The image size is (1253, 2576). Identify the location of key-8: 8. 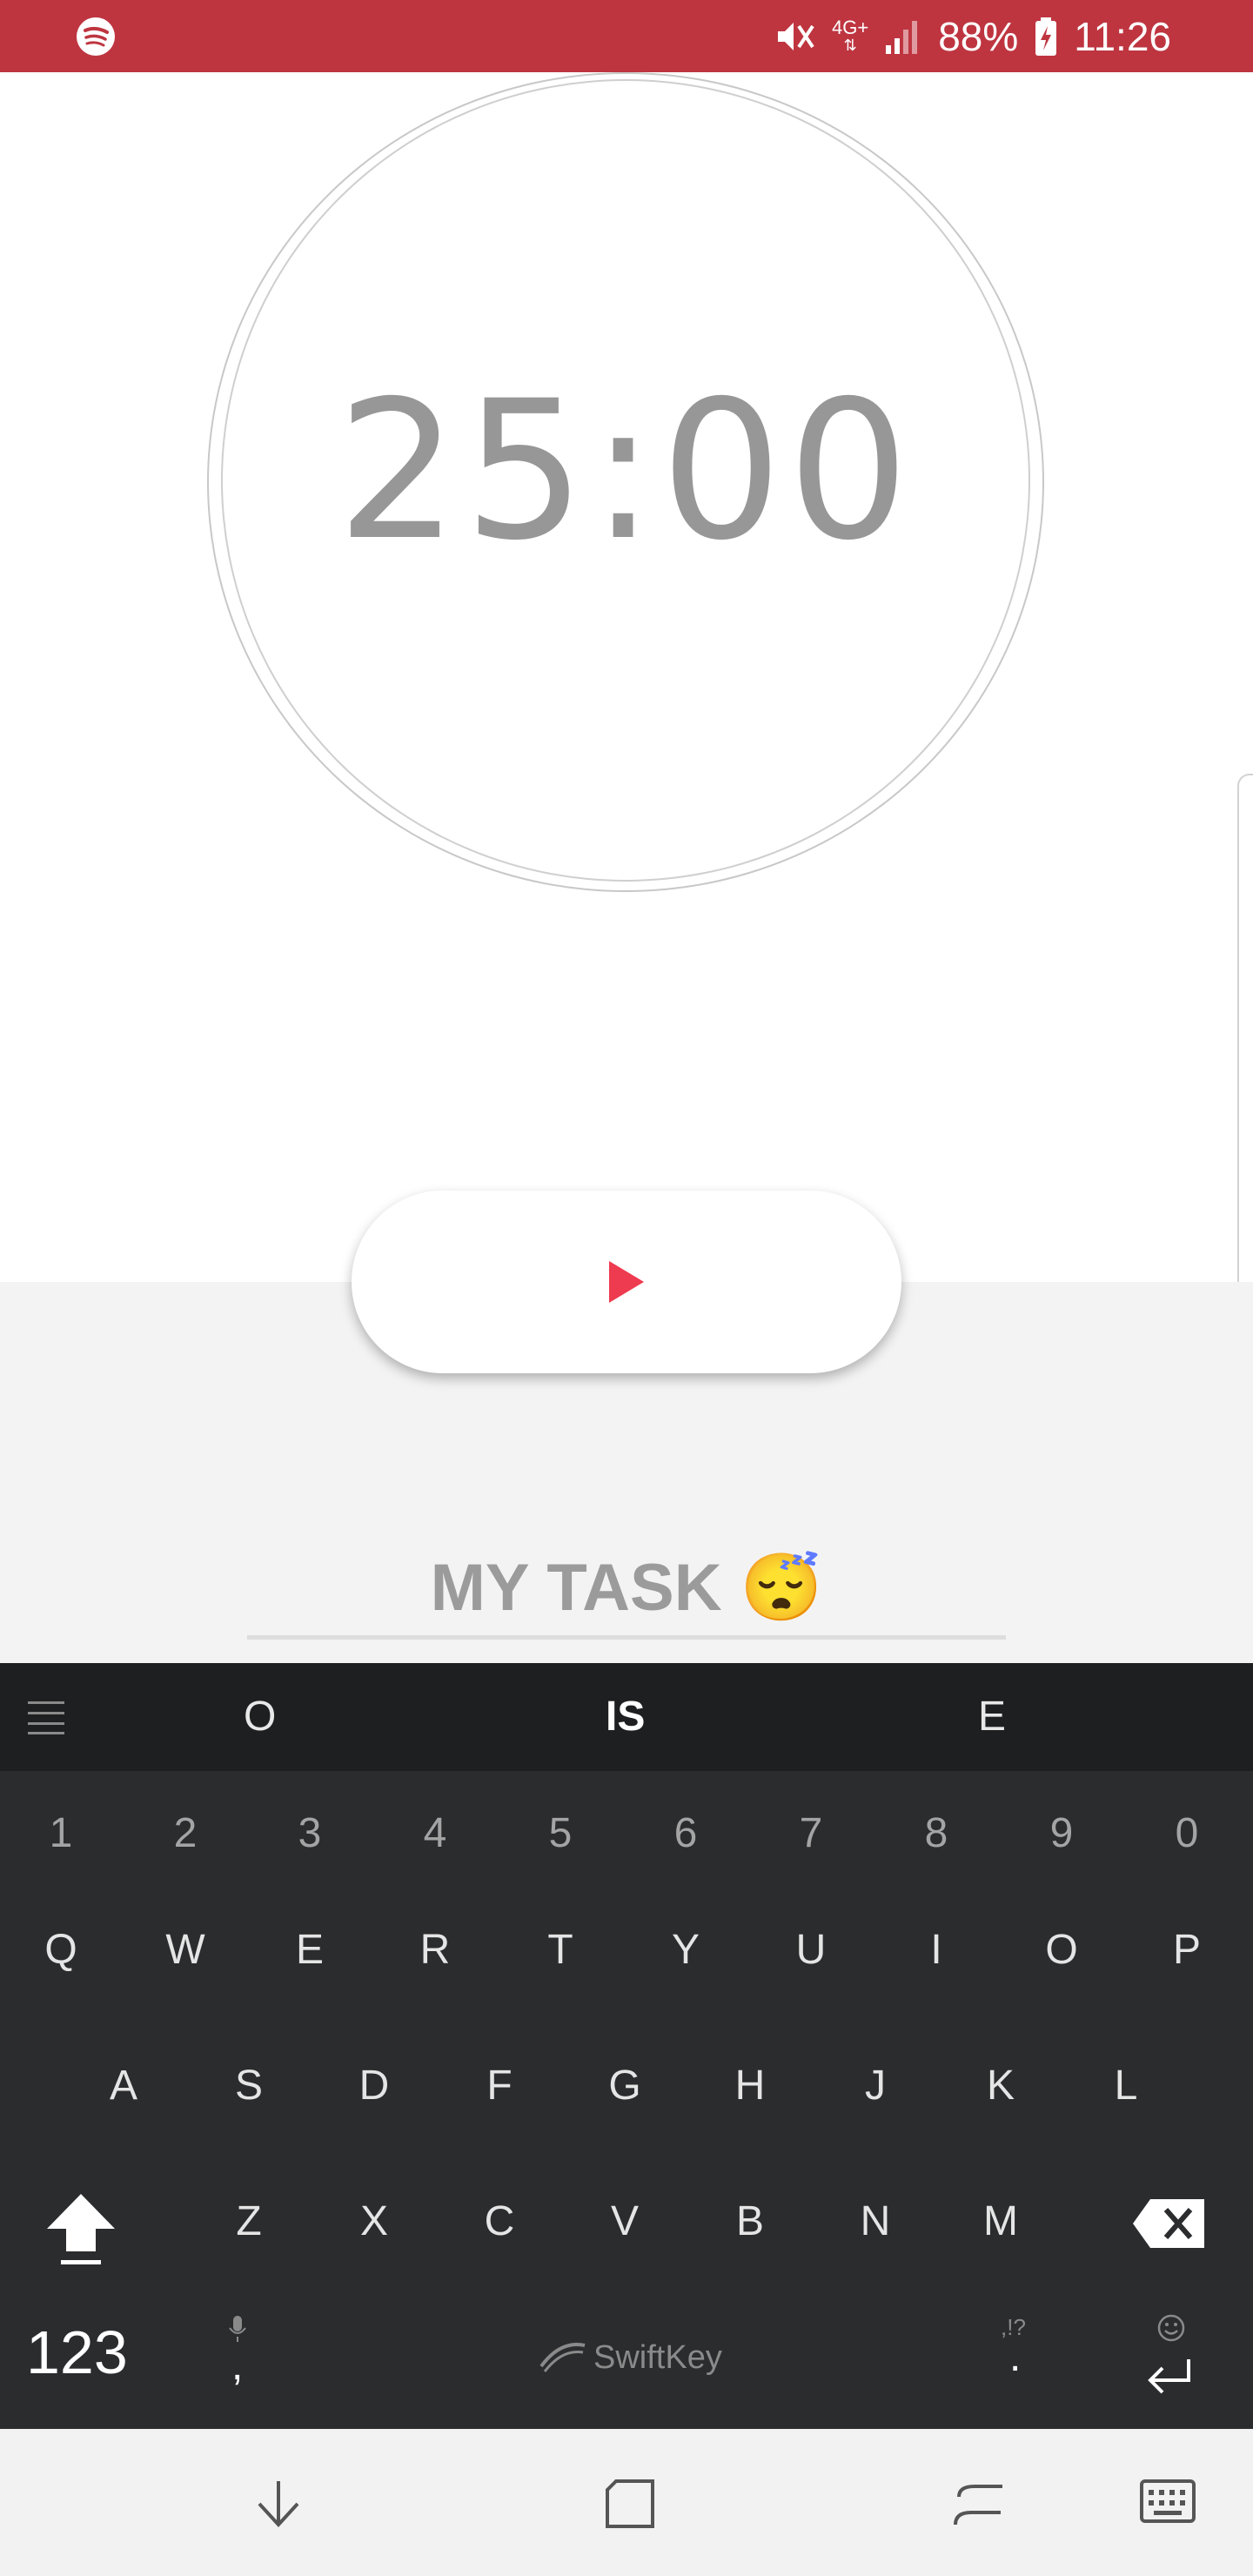
(937, 1833).